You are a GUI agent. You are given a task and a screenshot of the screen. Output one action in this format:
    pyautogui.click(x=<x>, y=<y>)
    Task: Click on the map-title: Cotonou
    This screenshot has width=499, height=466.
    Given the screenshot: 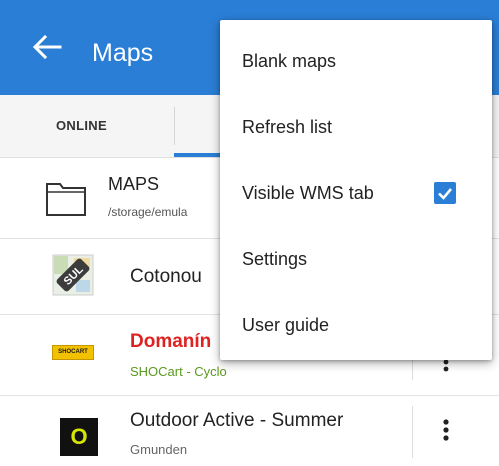 What is the action you would take?
    pyautogui.click(x=166, y=276)
    